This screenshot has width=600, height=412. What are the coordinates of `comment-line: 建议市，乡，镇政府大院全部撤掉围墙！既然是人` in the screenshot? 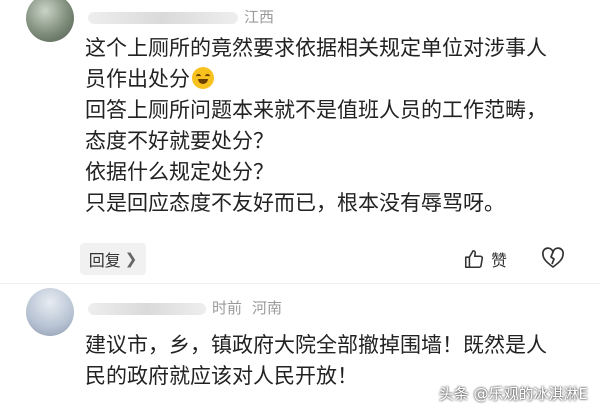 It's located at (316, 345).